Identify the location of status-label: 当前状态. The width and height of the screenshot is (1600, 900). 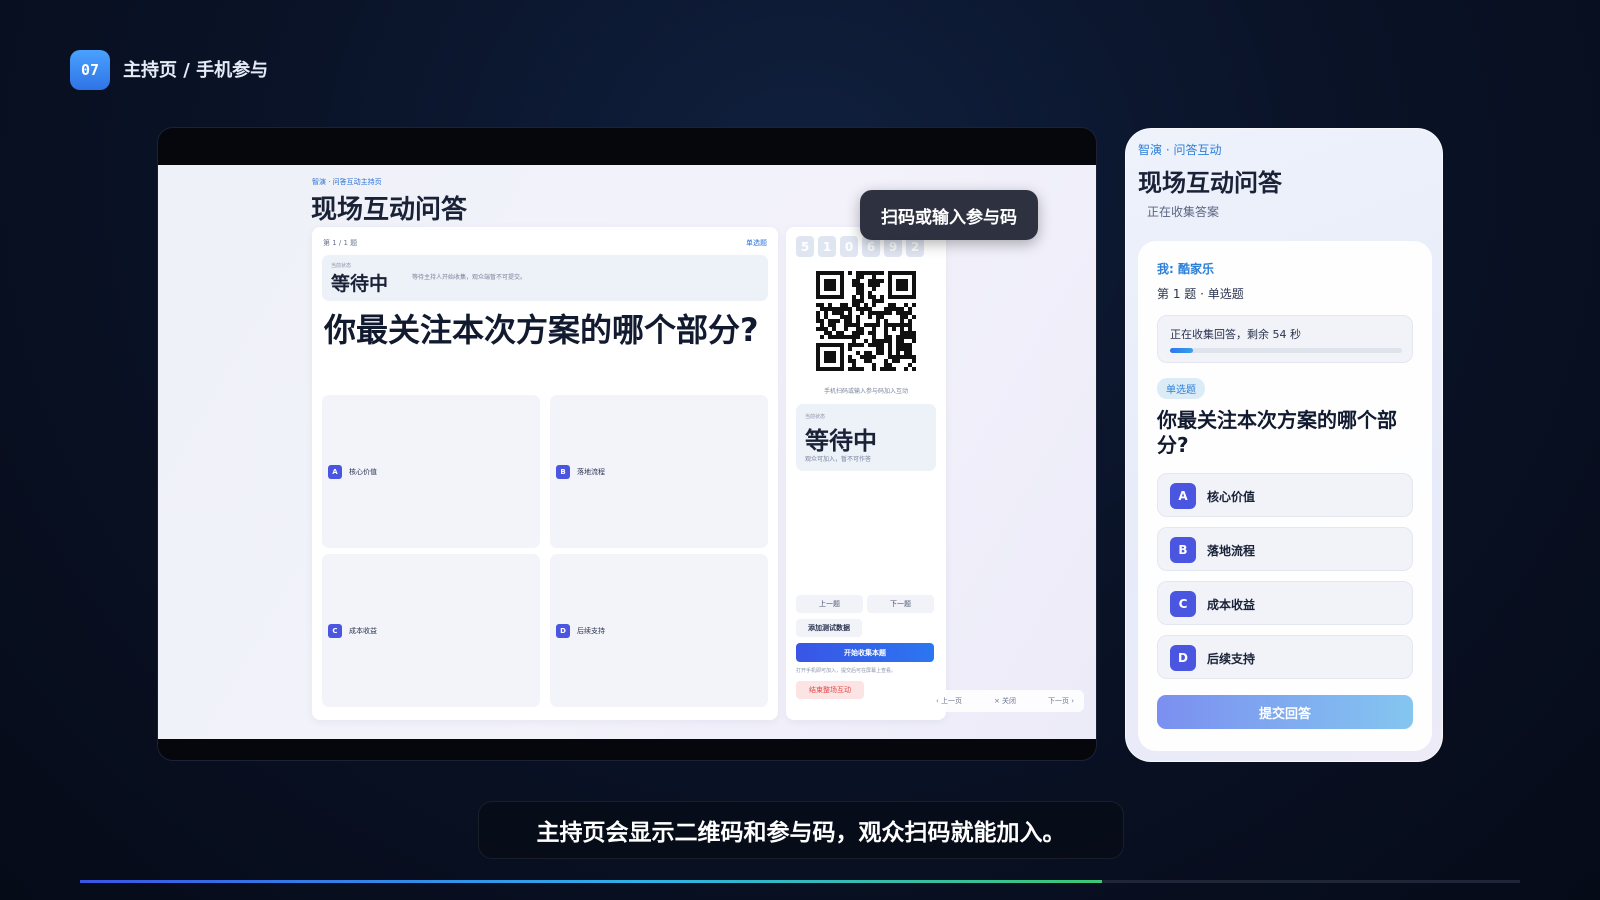
(341, 266).